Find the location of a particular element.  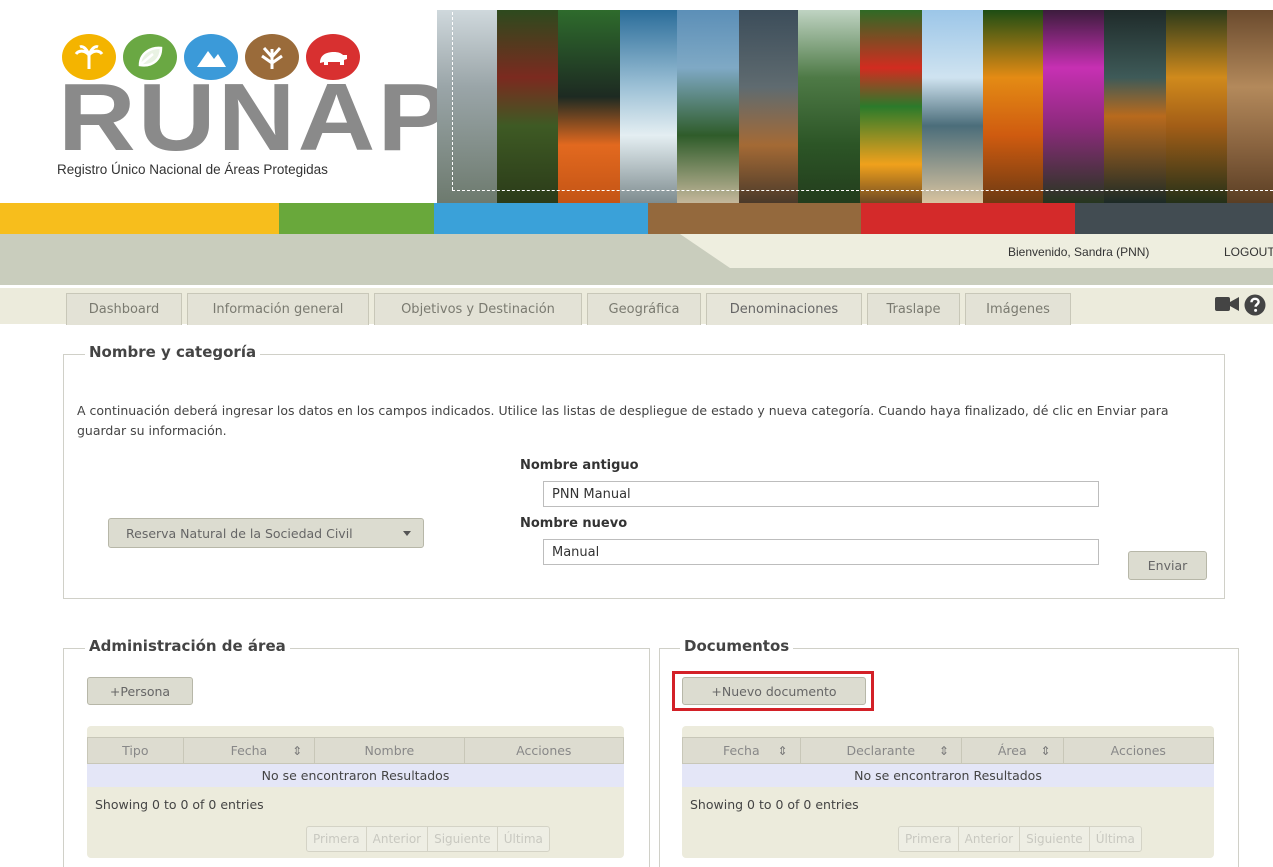

video-camera-icon is located at coordinates (1227, 306).